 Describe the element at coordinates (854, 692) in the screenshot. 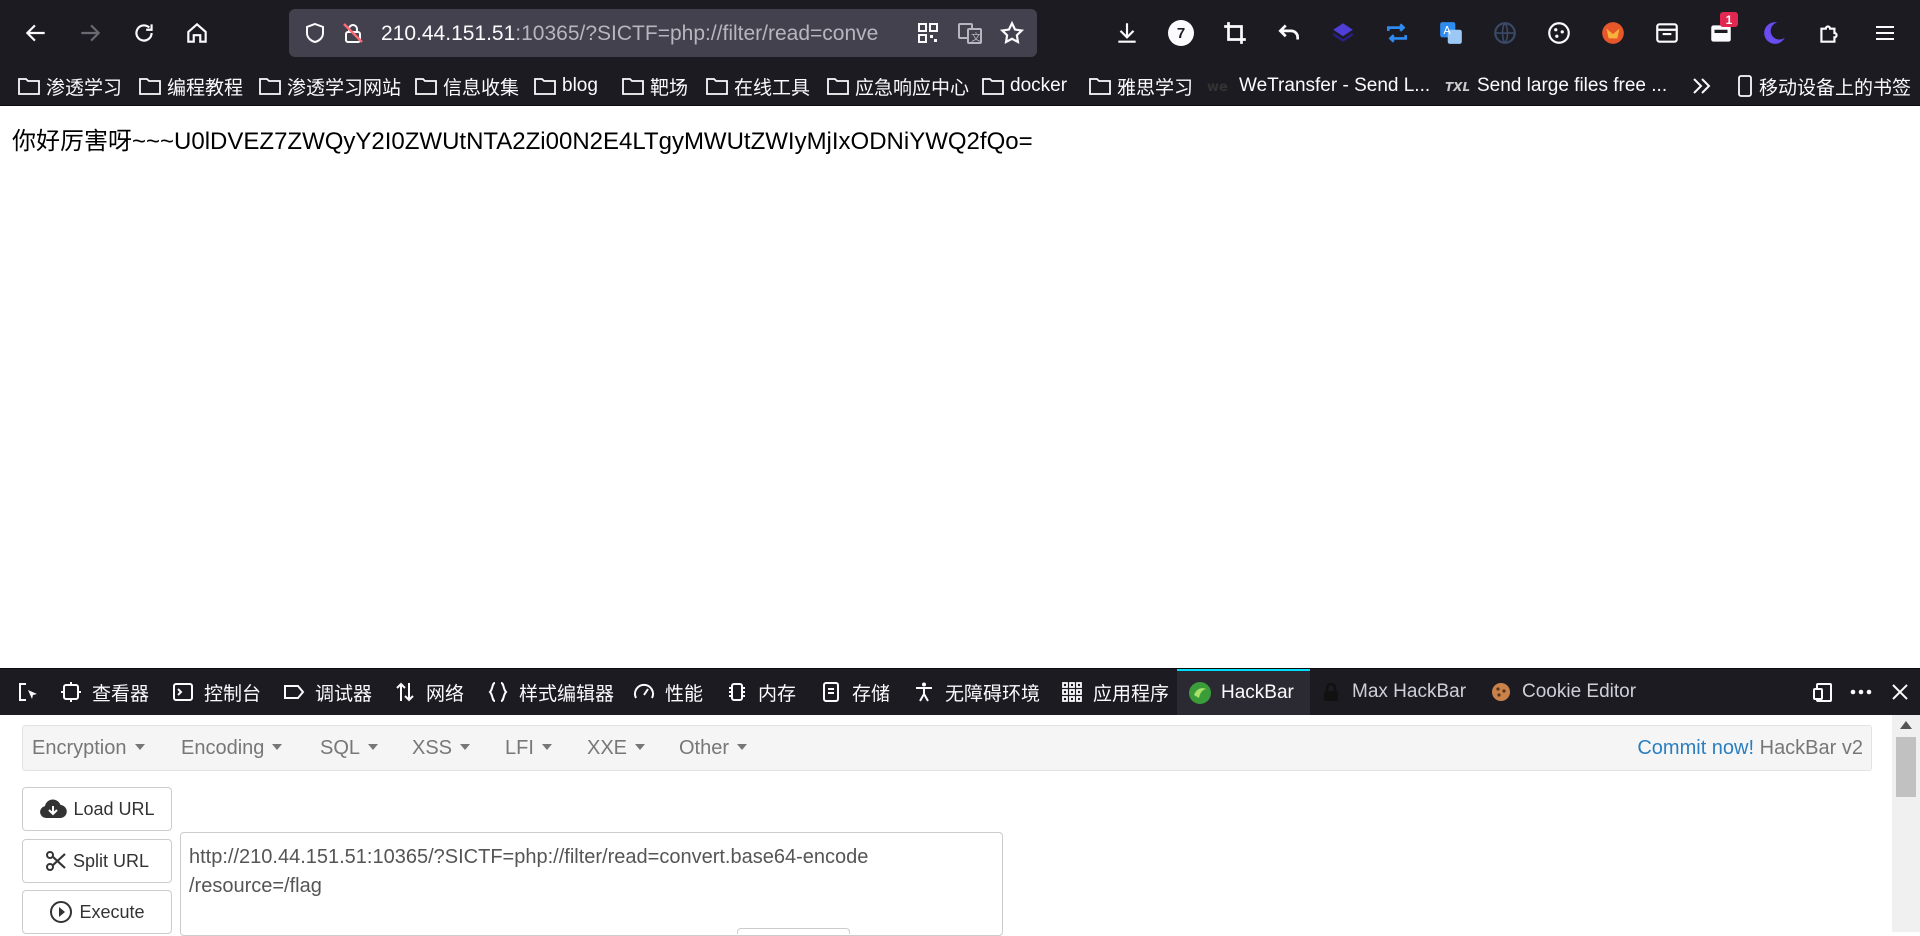

I see `tab-storage: 存储` at that location.